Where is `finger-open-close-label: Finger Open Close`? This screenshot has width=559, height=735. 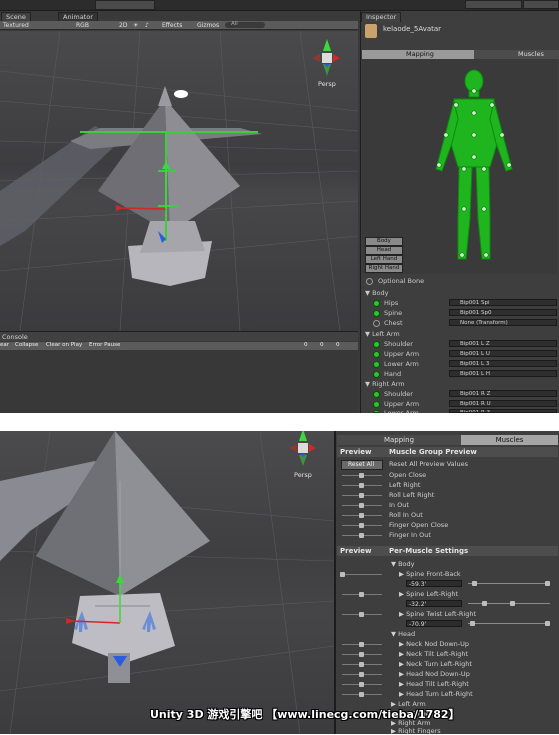 finger-open-close-label: Finger Open Close is located at coordinates (419, 525).